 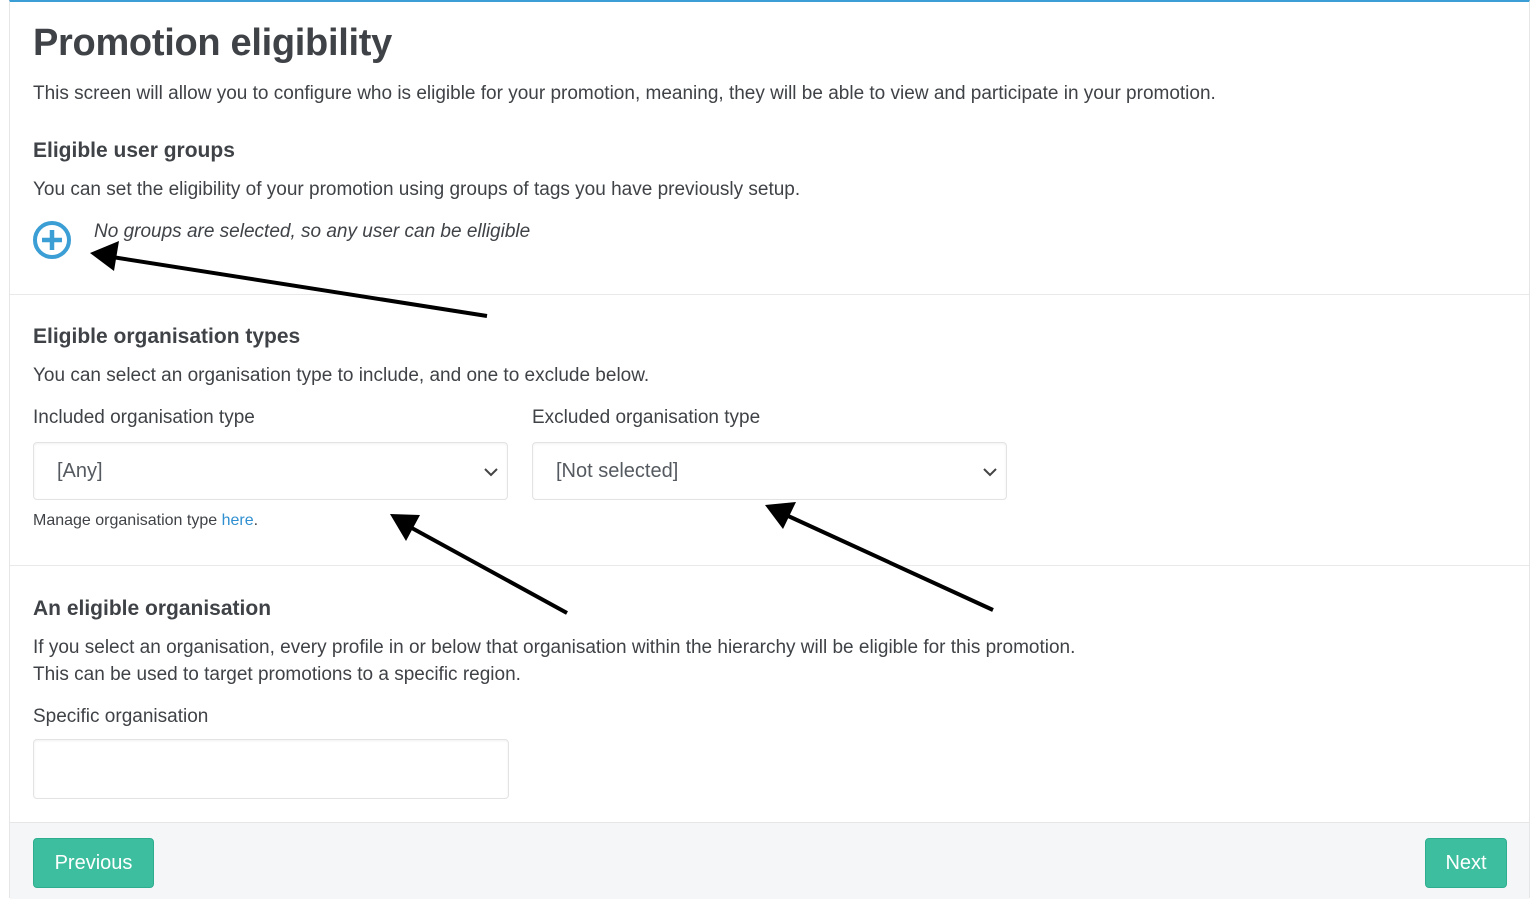 I want to click on included-org-type-value: [Any], so click(x=80, y=471).